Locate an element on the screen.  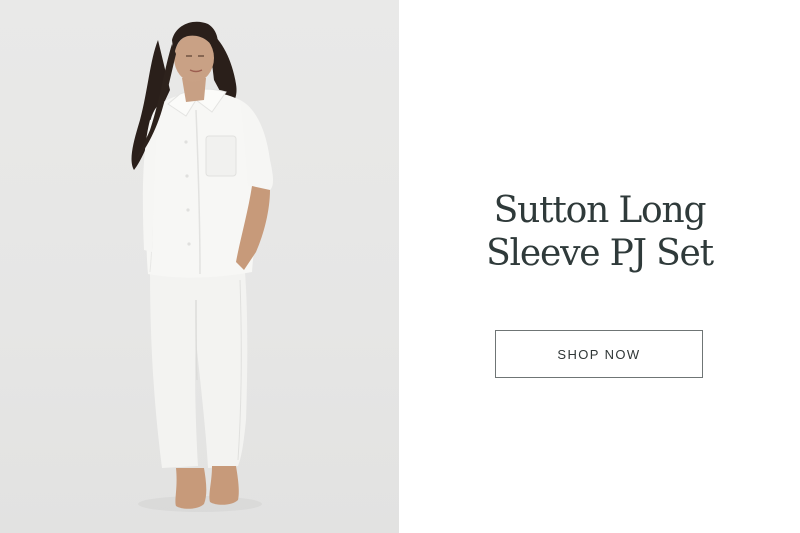
product-title: Sutton Long Sleeve PJ Set is located at coordinates (599, 232).